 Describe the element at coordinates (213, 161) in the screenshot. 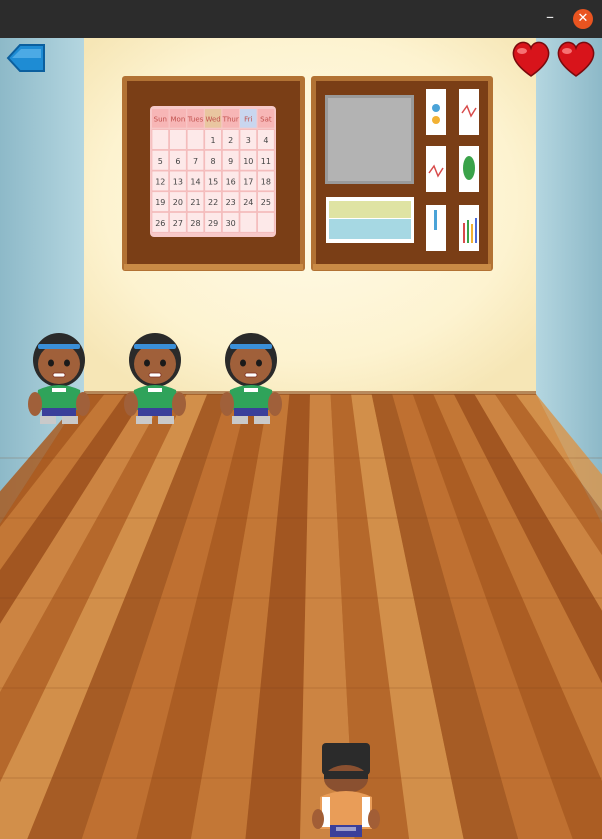

I see `calendar-date: 8` at that location.